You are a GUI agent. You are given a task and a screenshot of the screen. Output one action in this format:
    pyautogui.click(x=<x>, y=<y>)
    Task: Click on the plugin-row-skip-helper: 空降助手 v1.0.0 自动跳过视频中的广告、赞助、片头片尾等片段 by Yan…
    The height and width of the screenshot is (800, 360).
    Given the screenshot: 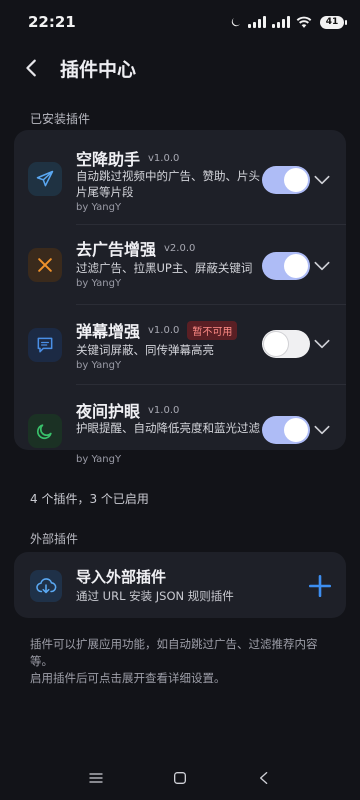 What is the action you would take?
    pyautogui.click(x=180, y=180)
    